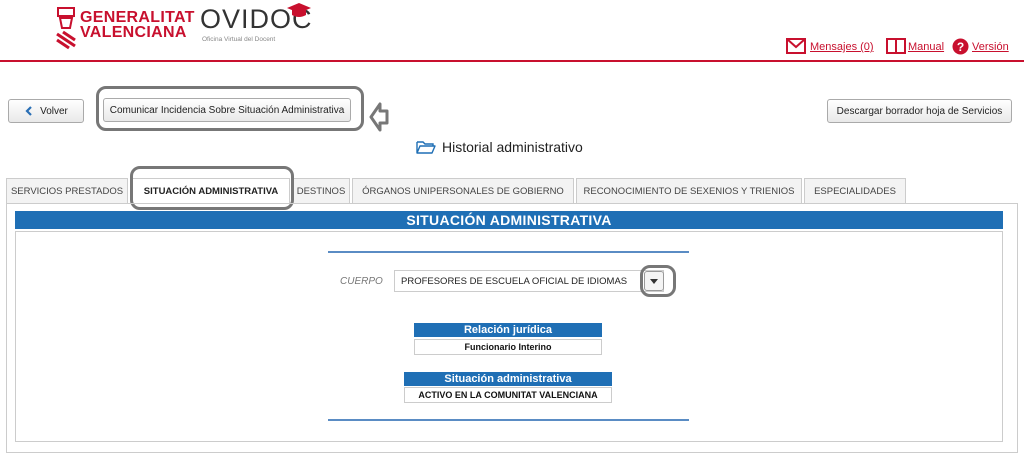 Image resolution: width=1024 pixels, height=462 pixels. Describe the element at coordinates (658, 281) in the screenshot. I see `dropdown-highlight` at that location.